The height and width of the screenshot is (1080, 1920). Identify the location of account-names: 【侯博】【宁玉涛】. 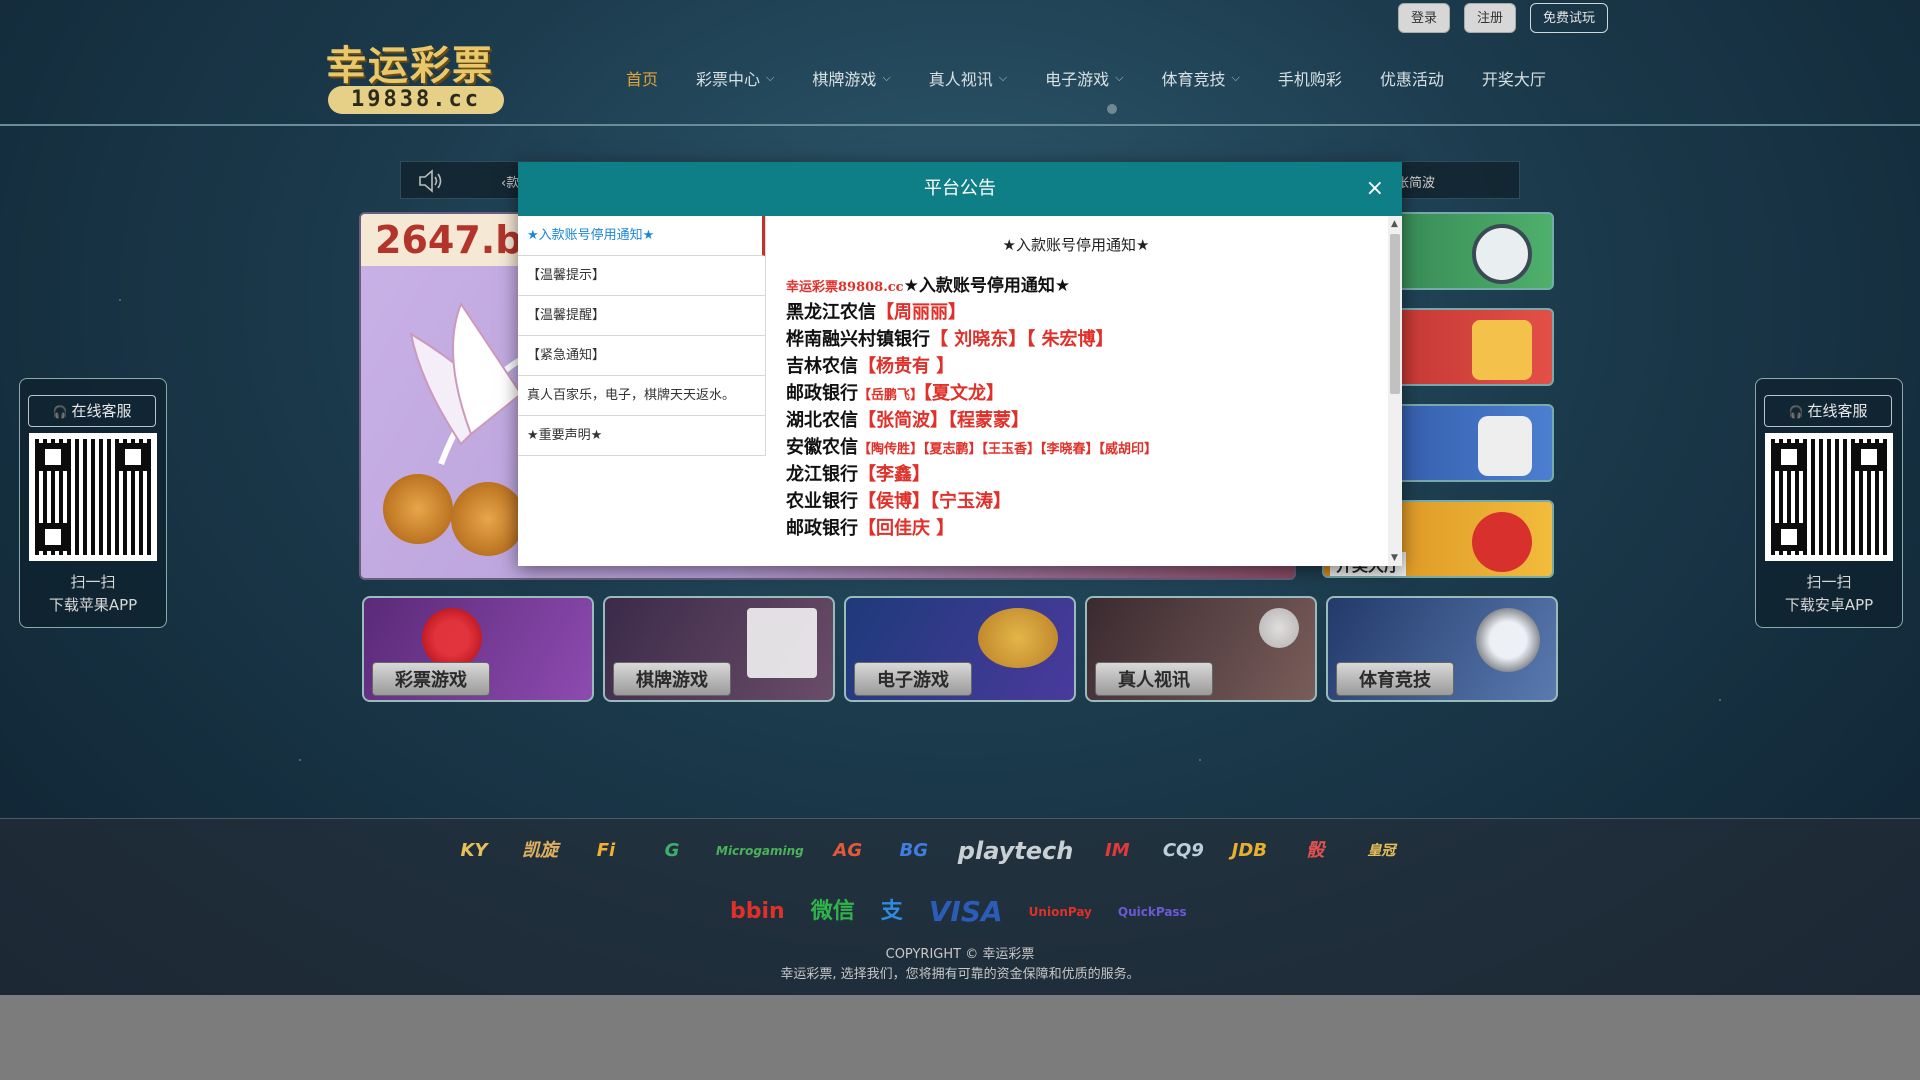
(934, 501).